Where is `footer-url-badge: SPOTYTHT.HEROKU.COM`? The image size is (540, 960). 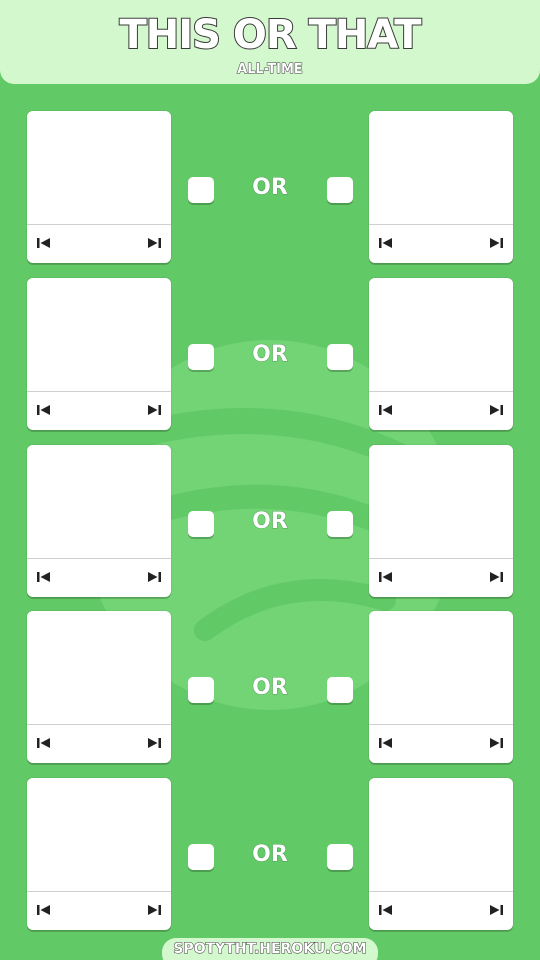
footer-url-badge: SPOTYTHT.HEROKU.COM is located at coordinates (270, 949).